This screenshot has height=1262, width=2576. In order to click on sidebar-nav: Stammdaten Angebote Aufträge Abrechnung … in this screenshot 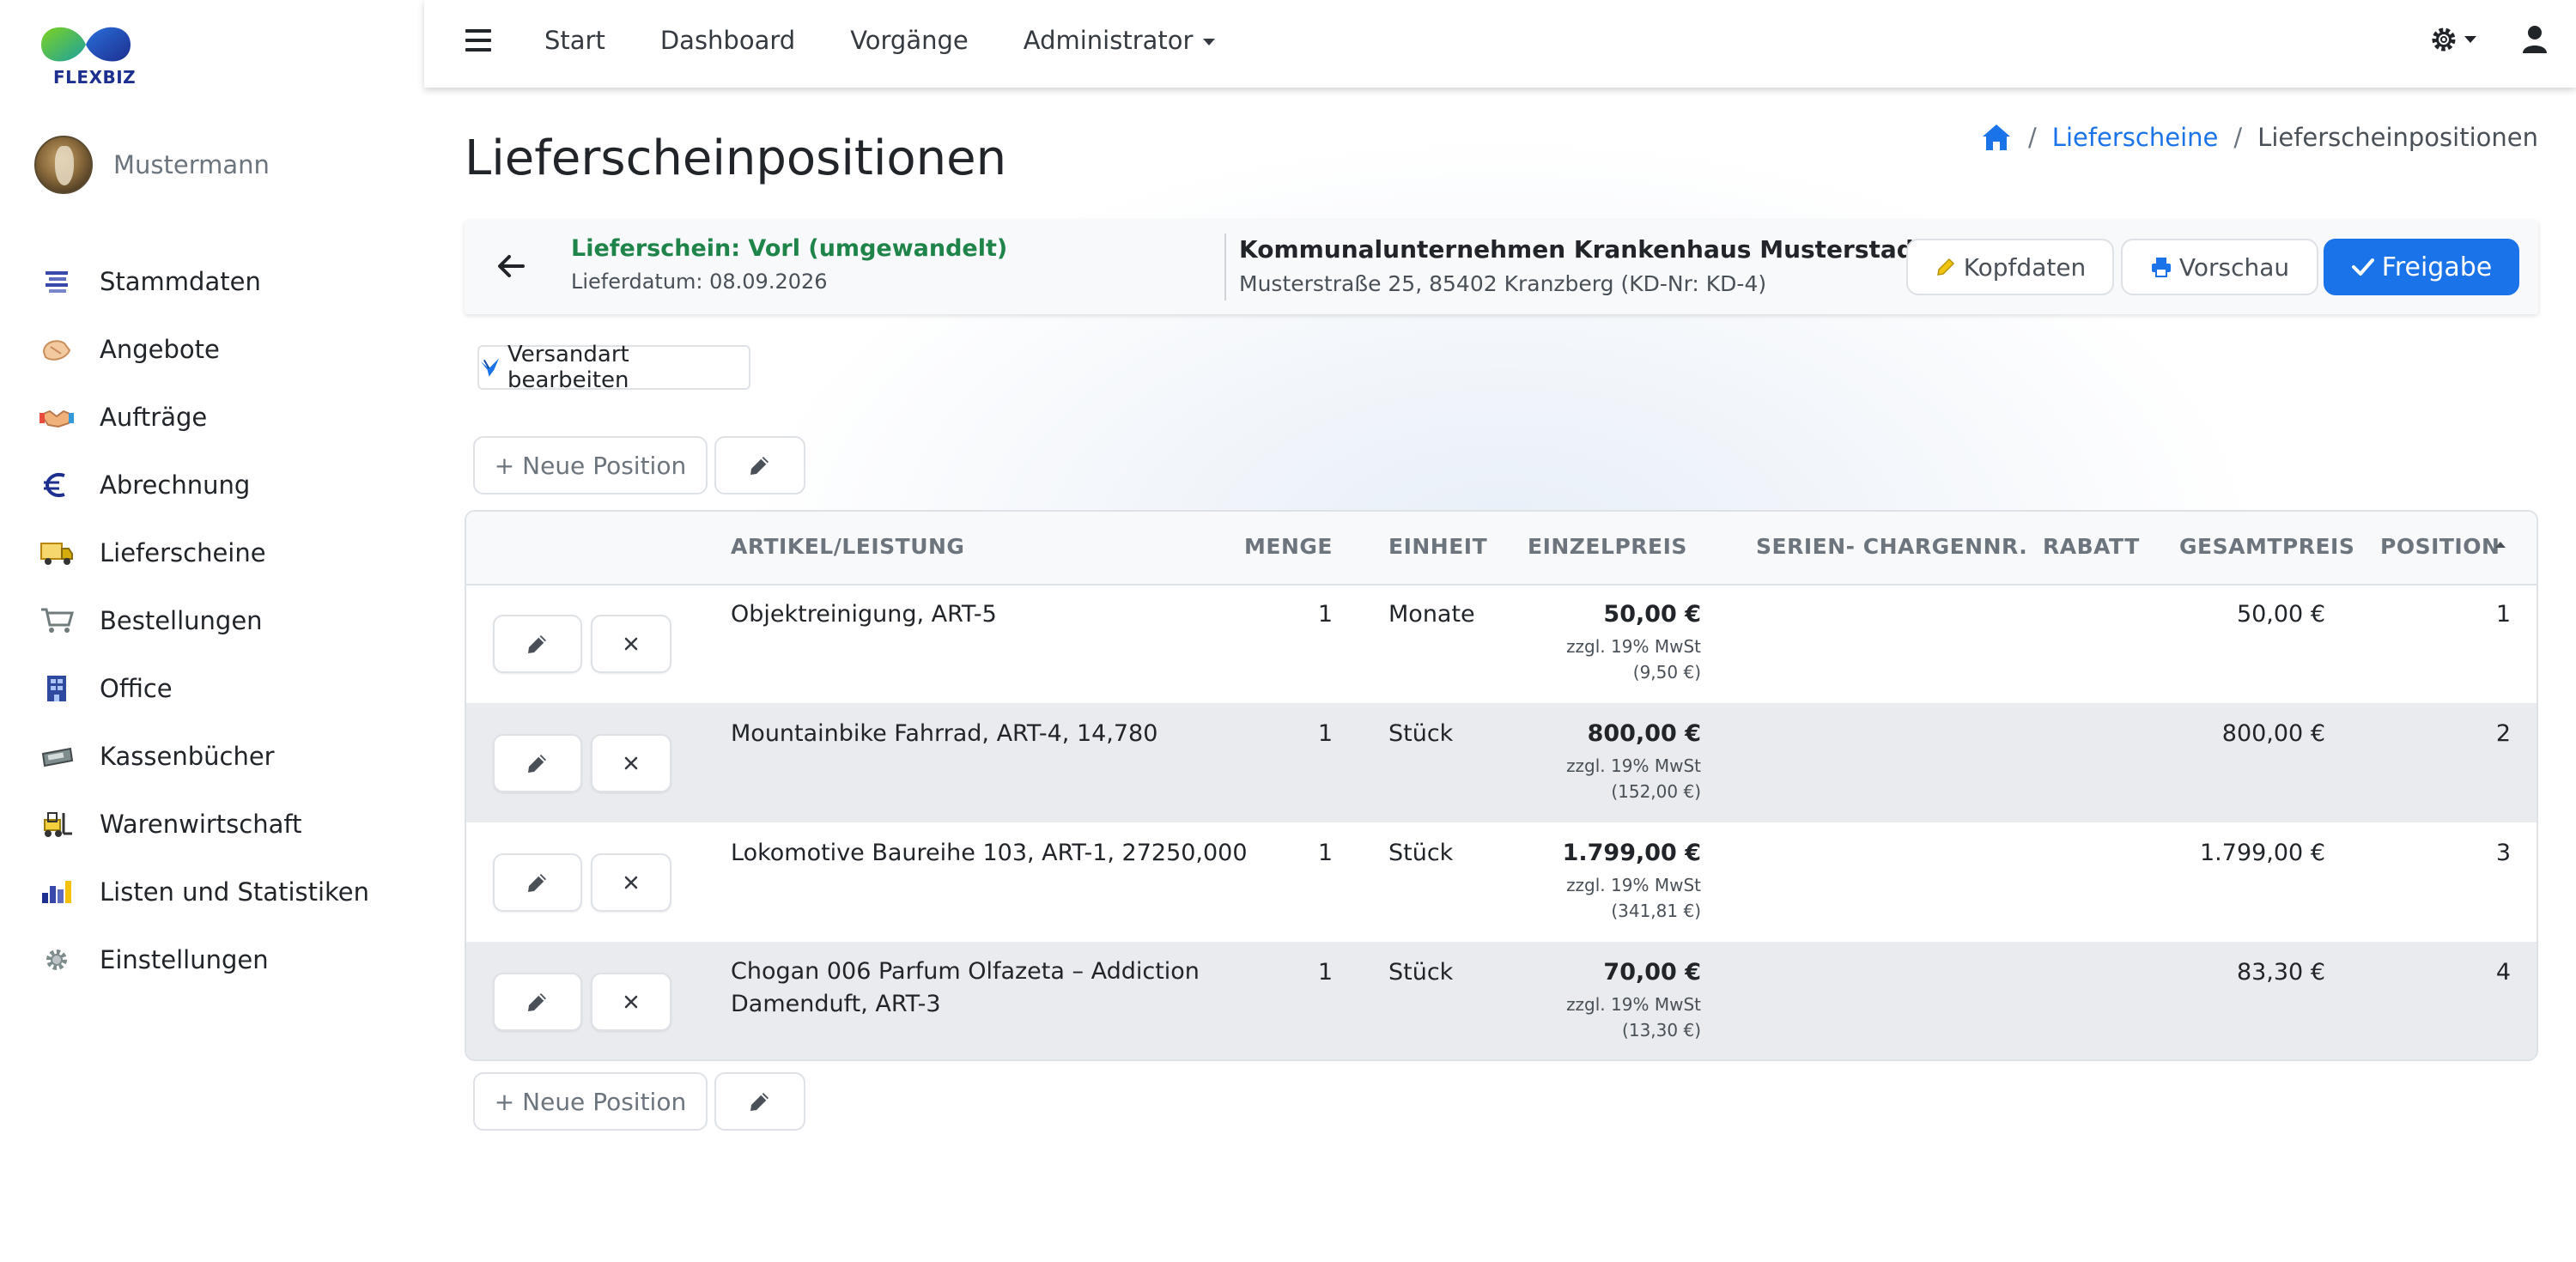, I will do `click(227, 620)`.